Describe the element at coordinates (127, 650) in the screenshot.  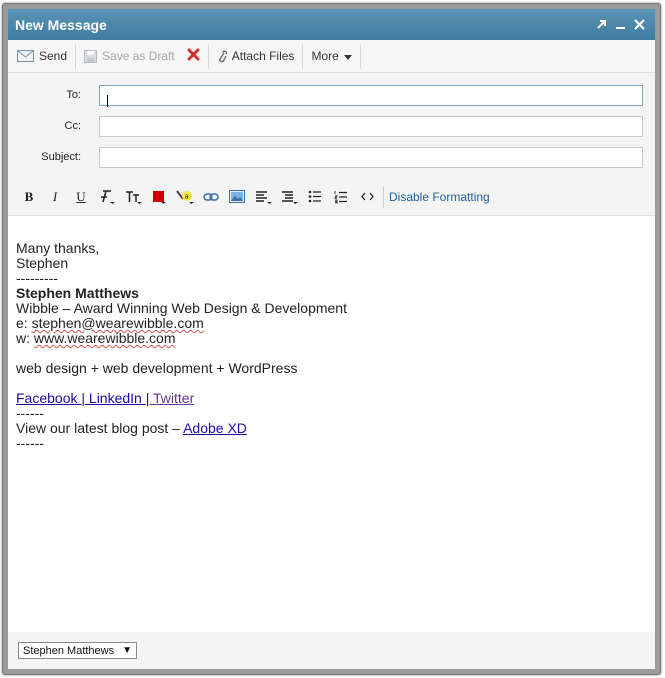
I see `dropdown-arrow-icon: ▼` at that location.